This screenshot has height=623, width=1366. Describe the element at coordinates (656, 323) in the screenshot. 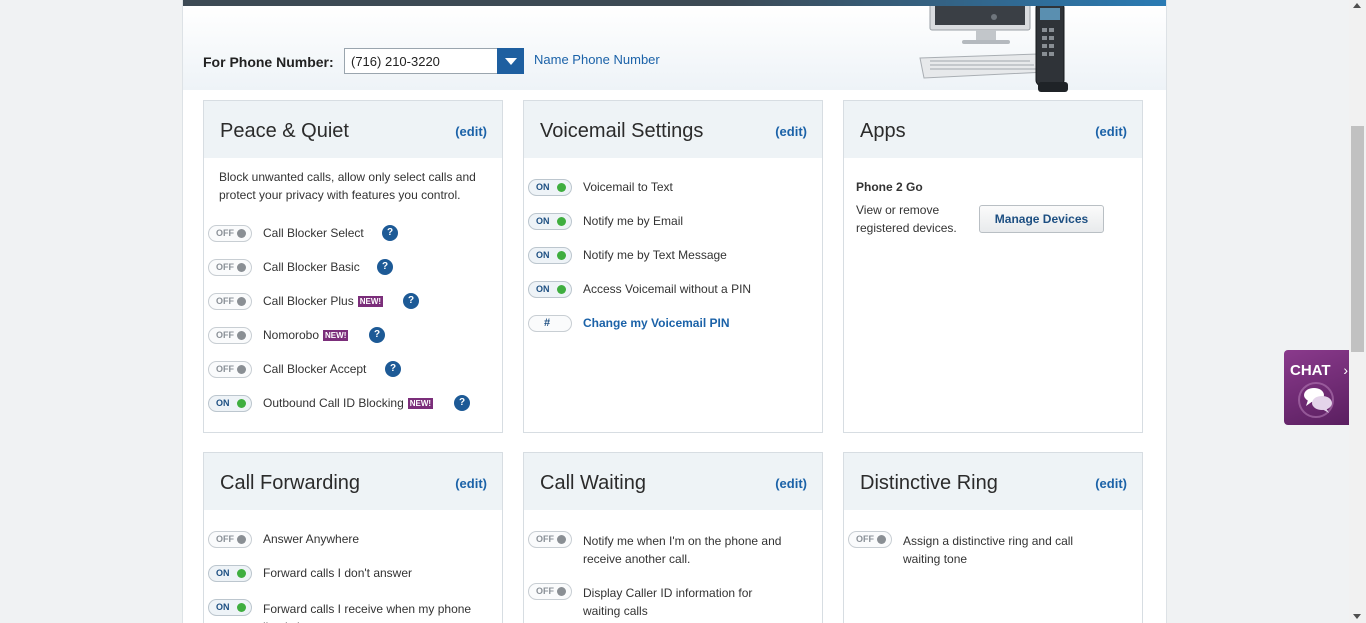

I see `change-pin-link: Change my Voicemail PIN` at that location.